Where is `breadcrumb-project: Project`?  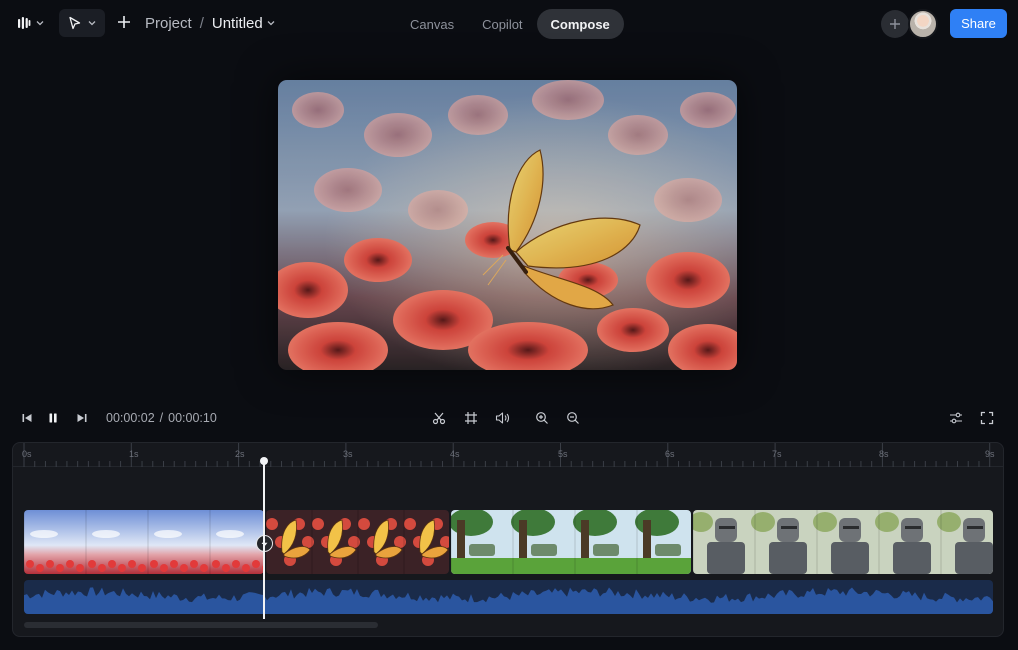 breadcrumb-project: Project is located at coordinates (168, 23).